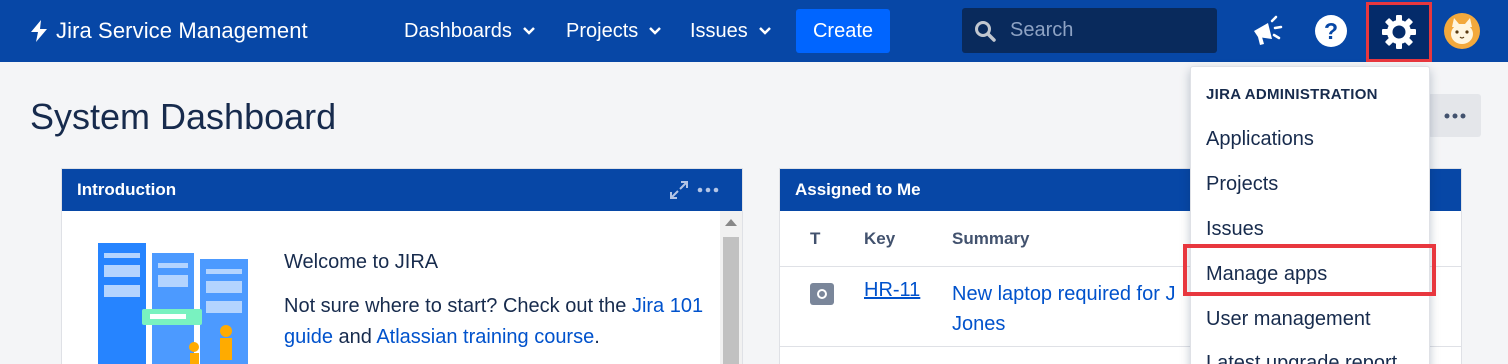 This screenshot has height=364, width=1508. Describe the element at coordinates (1242, 184) in the screenshot. I see `menu-item-projects: Projects` at that location.